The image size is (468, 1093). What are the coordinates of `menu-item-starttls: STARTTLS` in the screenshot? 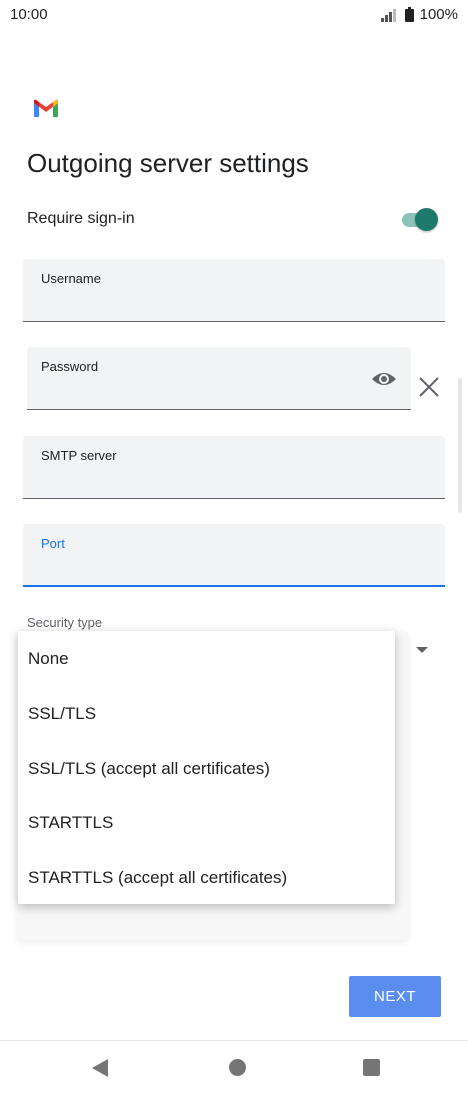 It's located at (70, 823).